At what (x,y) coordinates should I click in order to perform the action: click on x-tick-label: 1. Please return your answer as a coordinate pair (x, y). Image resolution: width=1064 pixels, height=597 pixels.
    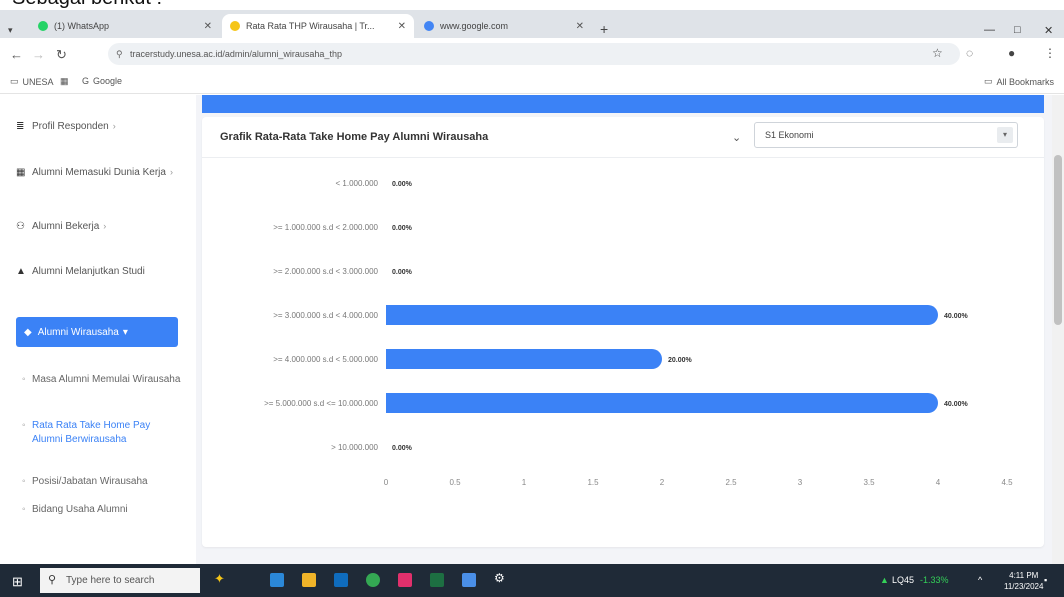
    Looking at the image, I should click on (524, 482).